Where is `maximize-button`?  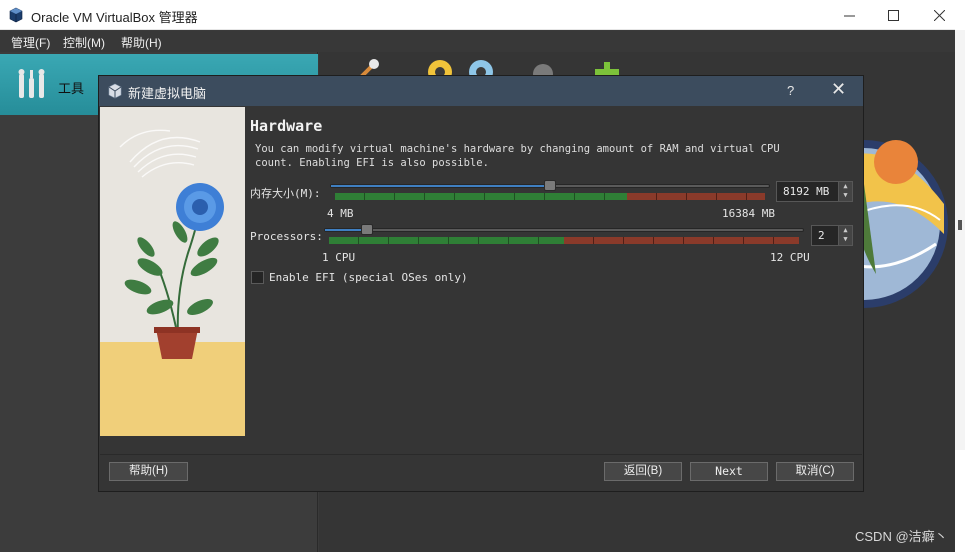 maximize-button is located at coordinates (893, 15).